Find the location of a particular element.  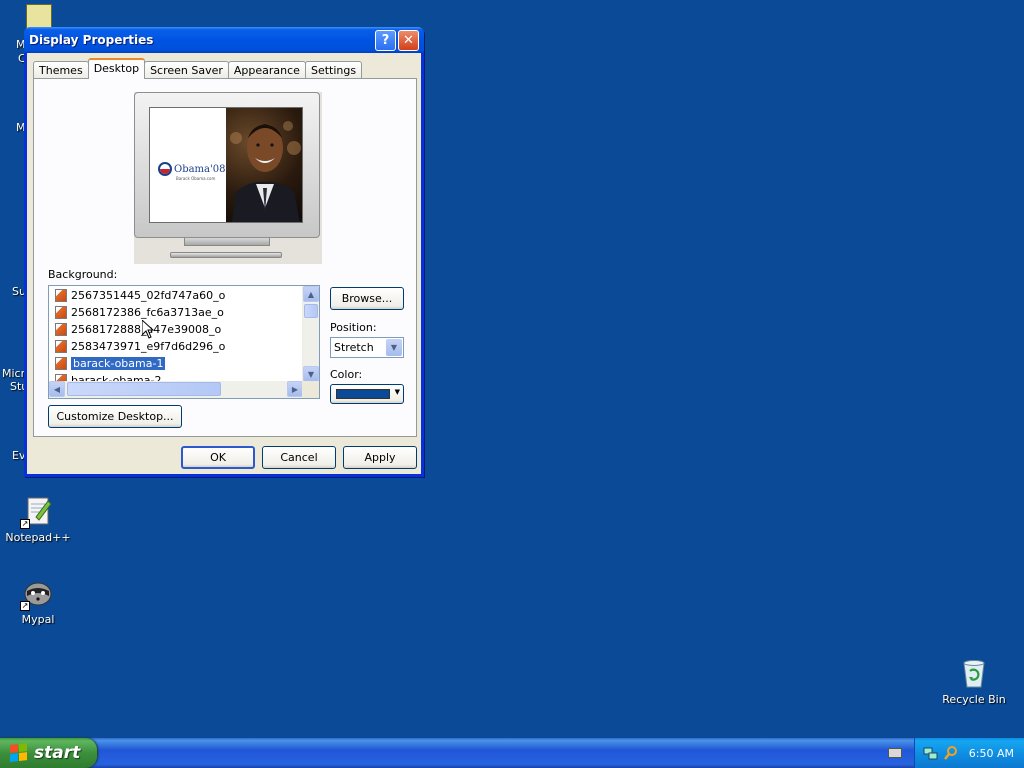

system-tray: 6:50 AM is located at coordinates (969, 753).